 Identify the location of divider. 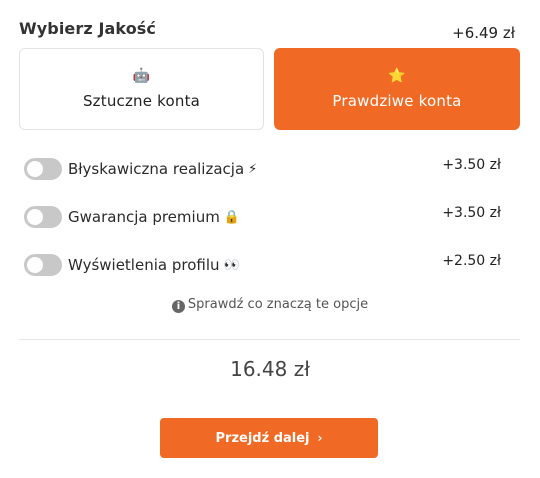
(269, 339).